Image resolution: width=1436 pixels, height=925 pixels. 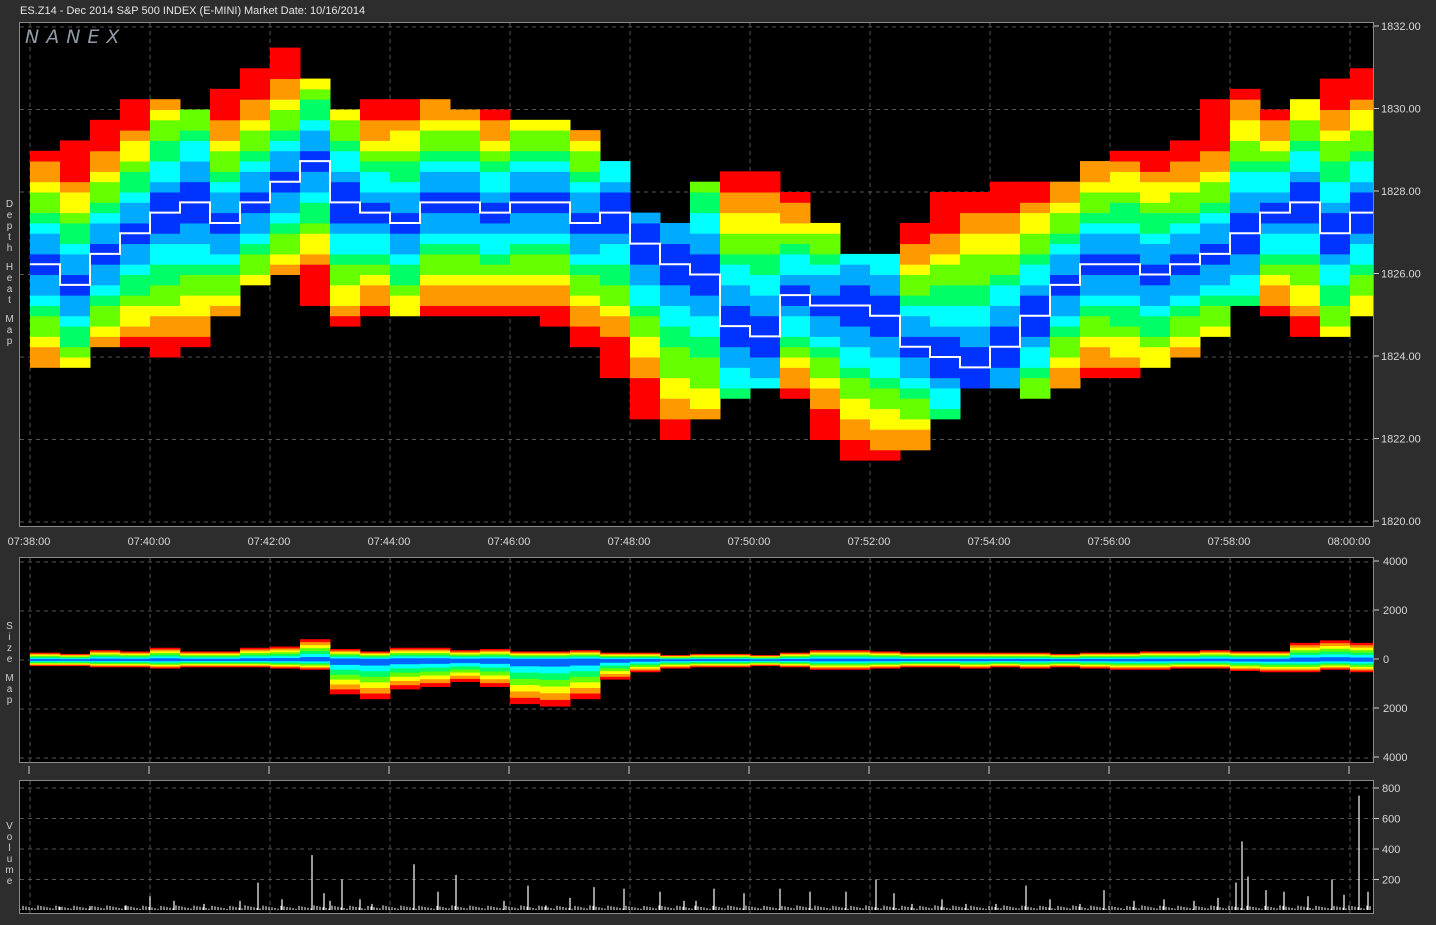 I want to click on price-tick-label: 1820.00, so click(x=1401, y=522).